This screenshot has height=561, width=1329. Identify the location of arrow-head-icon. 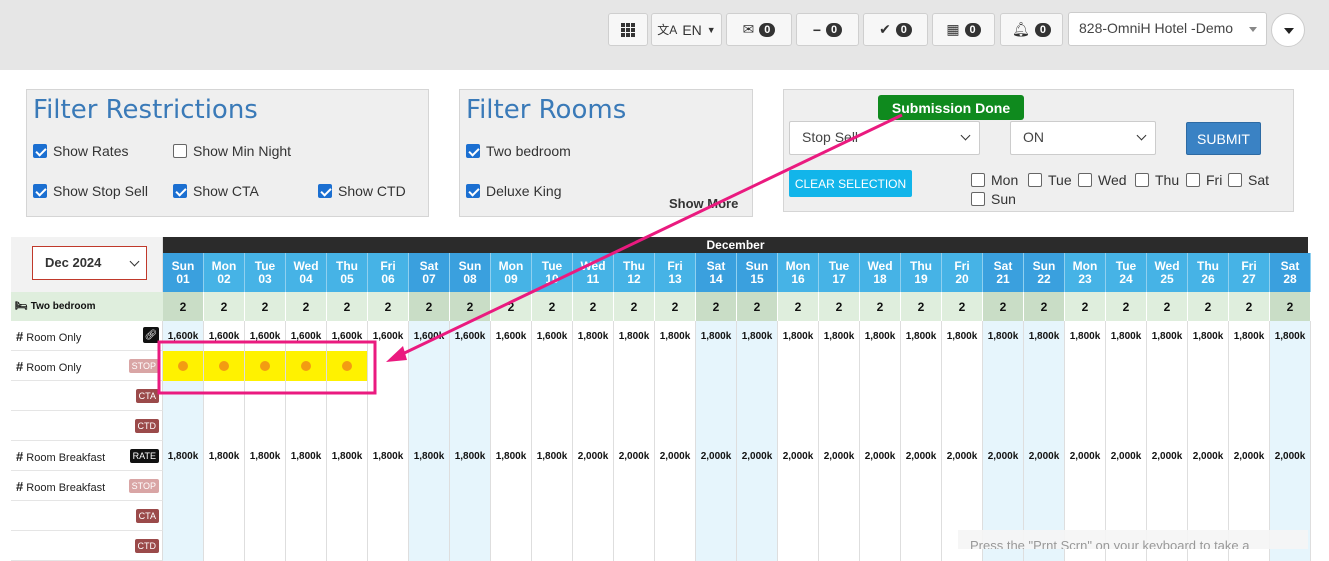
(396, 354).